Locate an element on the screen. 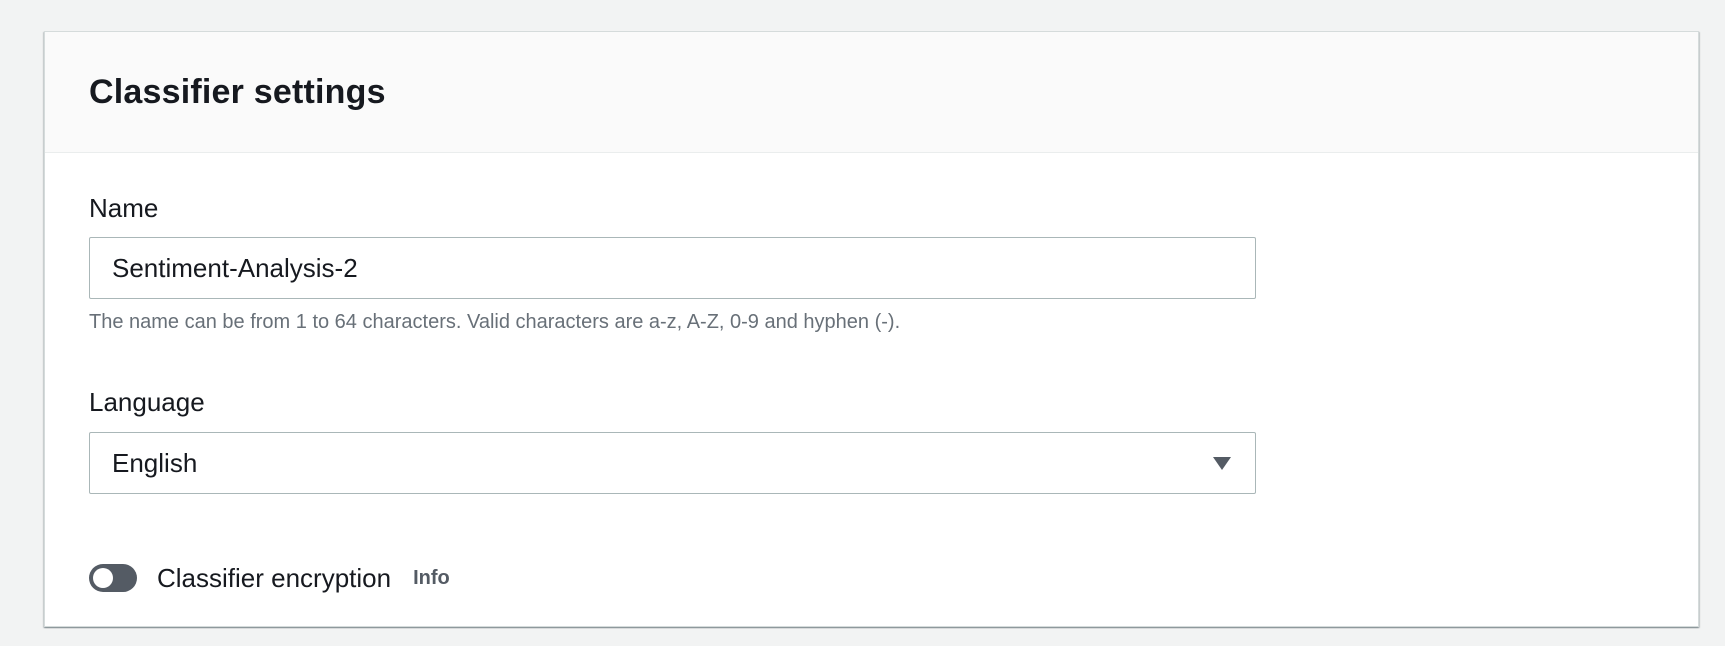 The image size is (1725, 646). encryption-label: Classifier encryption is located at coordinates (274, 577).